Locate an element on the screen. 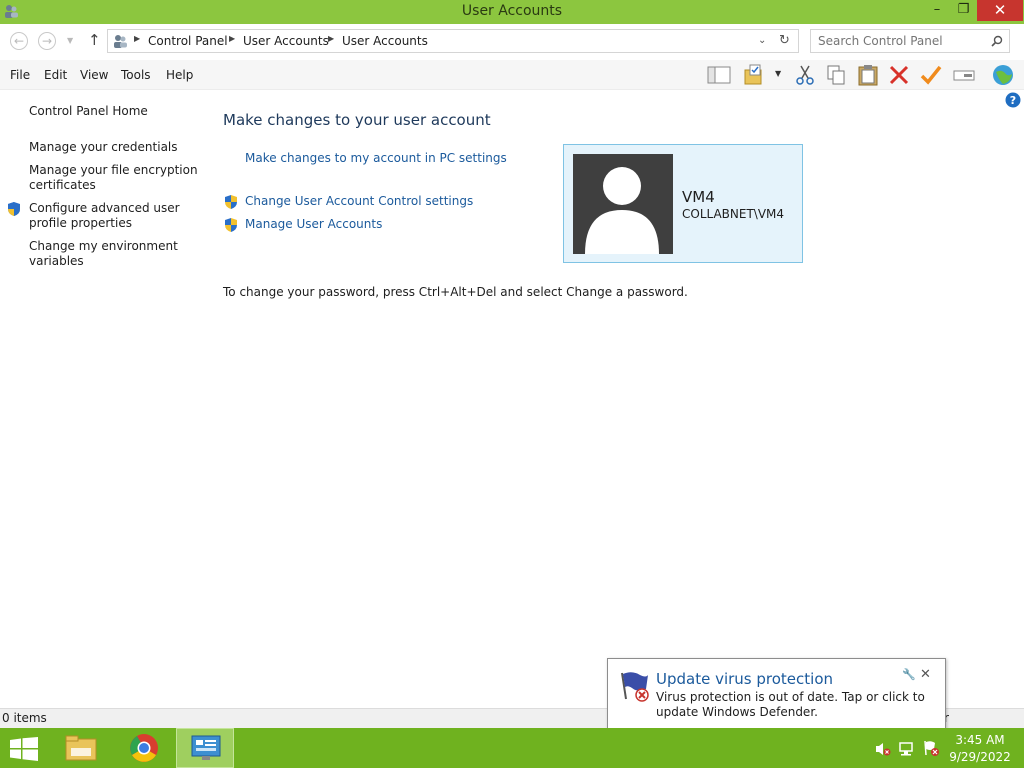  folder-check-icon is located at coordinates (755, 75).